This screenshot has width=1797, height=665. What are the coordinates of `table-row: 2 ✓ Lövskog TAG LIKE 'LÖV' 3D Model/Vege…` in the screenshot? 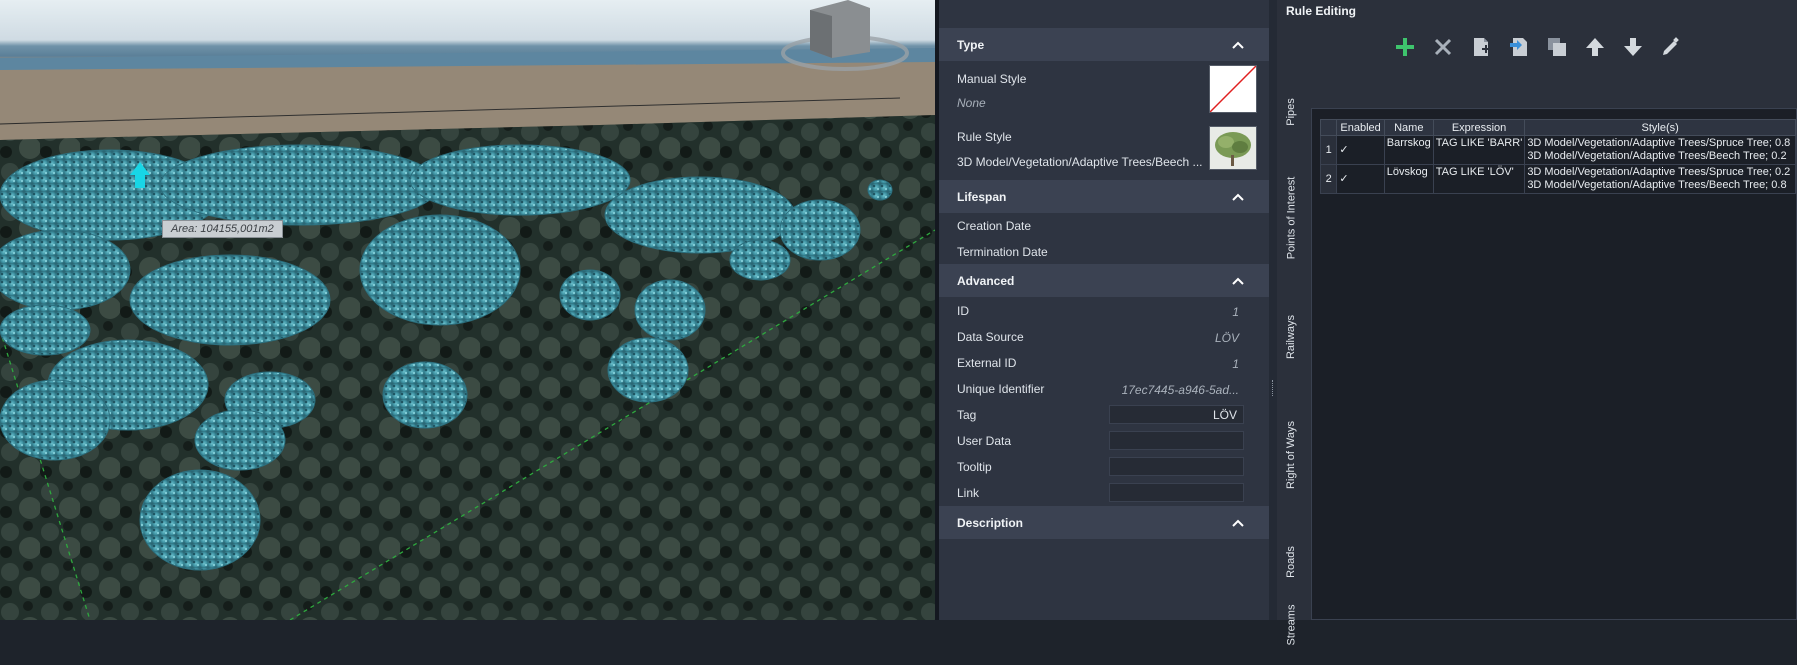 It's located at (1557, 179).